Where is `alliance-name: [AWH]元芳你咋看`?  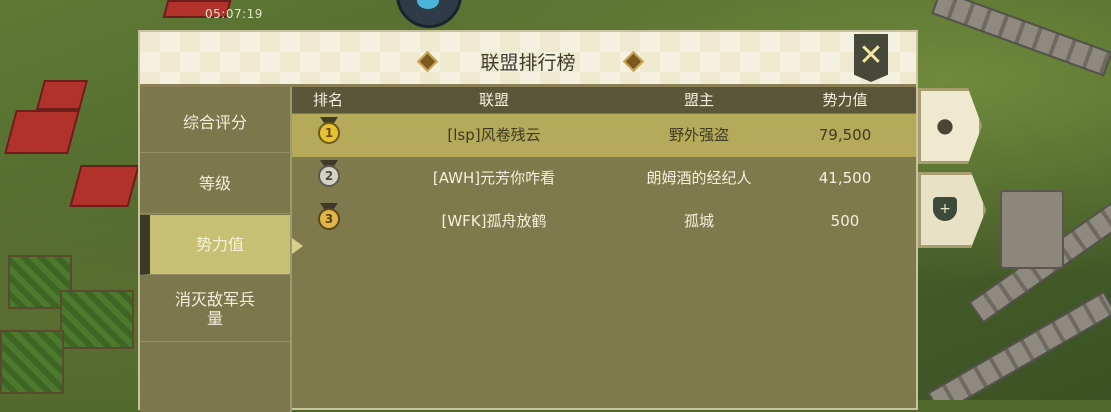 alliance-name: [AWH]元芳你咋看 is located at coordinates (494, 178).